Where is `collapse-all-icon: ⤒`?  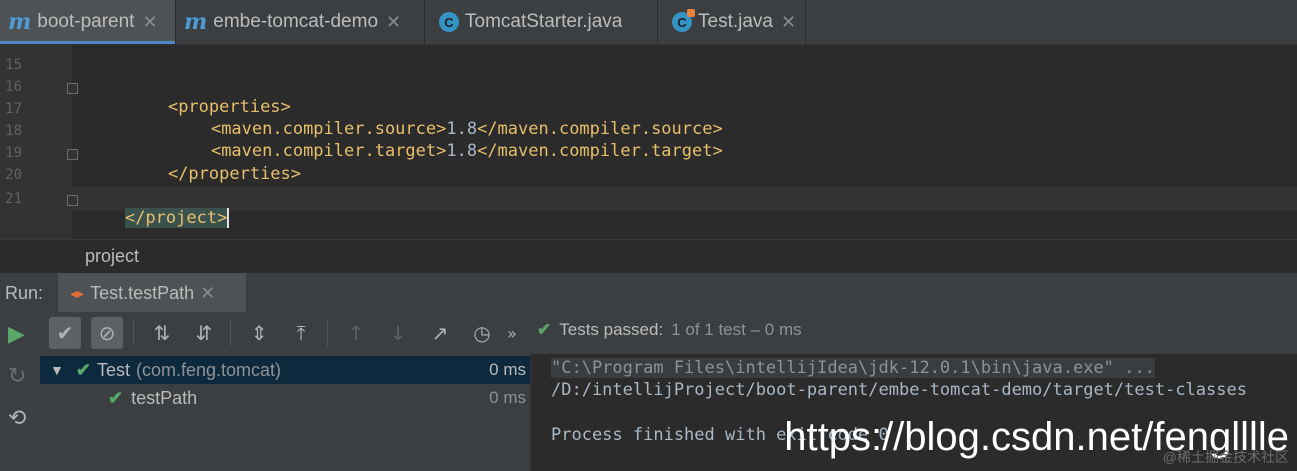
collapse-all-icon: ⤒ is located at coordinates (301, 333).